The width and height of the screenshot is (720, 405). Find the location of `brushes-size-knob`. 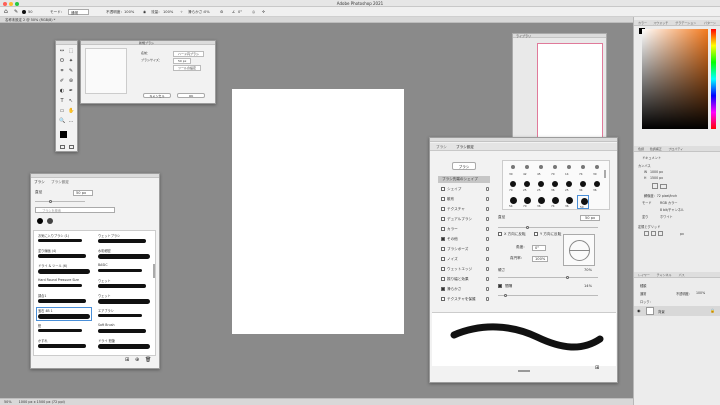

brushes-size-knob is located at coordinates (50, 201).